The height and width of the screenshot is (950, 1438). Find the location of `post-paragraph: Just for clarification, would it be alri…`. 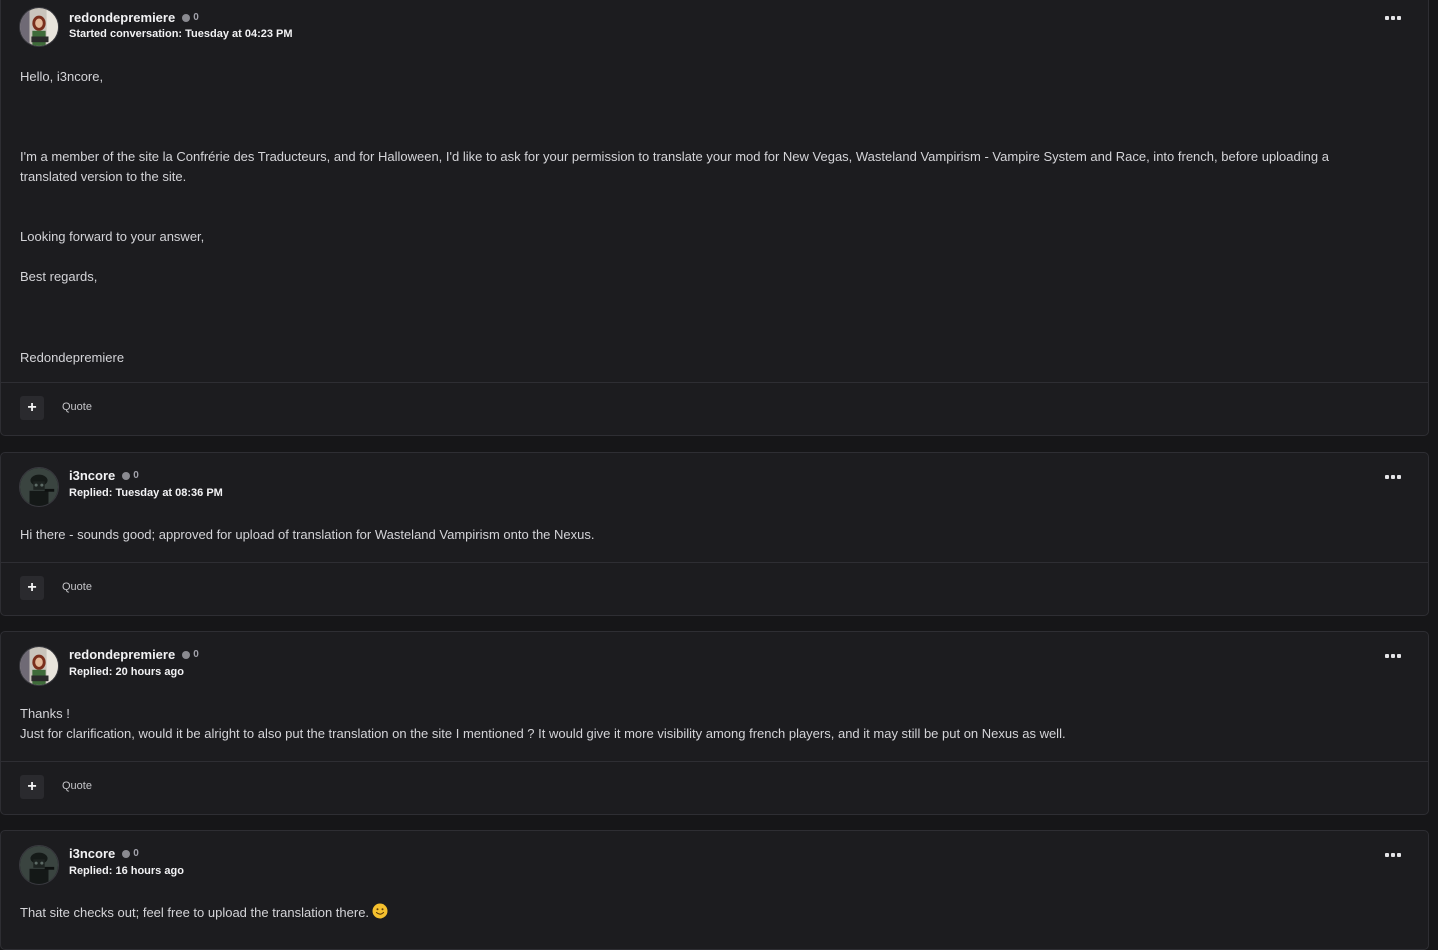

post-paragraph: Just for clarification, would it be alri… is located at coordinates (543, 733).